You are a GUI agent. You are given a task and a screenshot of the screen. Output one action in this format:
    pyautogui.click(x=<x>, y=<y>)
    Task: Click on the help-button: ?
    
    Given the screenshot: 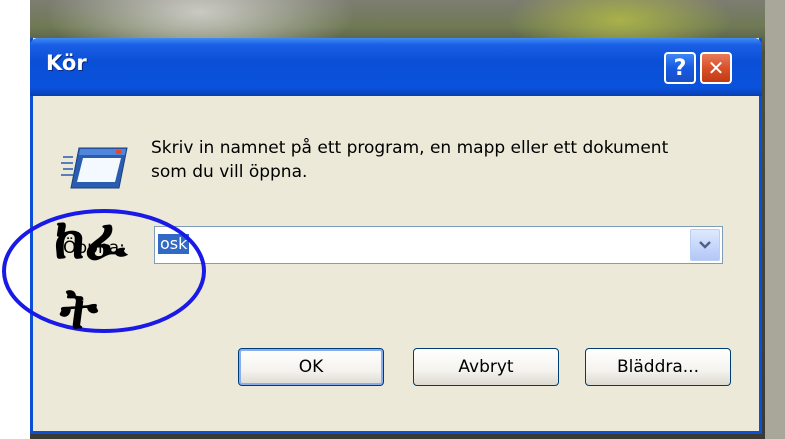 What is the action you would take?
    pyautogui.click(x=680, y=68)
    